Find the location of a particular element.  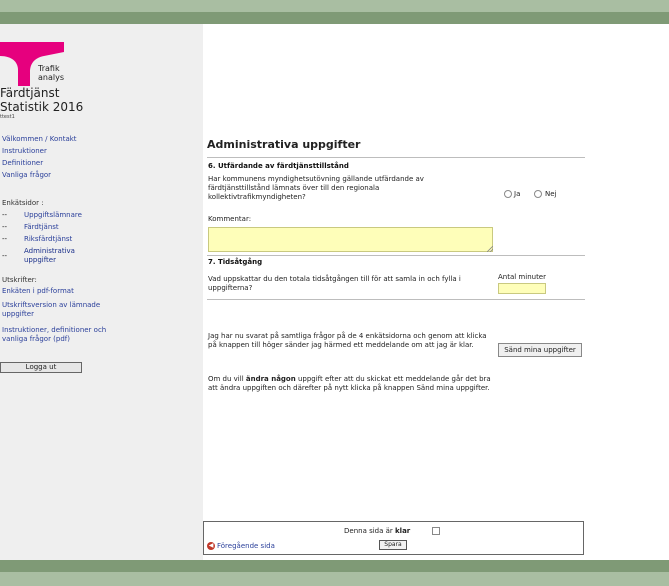

resize-handle-icon is located at coordinates (490, 249).